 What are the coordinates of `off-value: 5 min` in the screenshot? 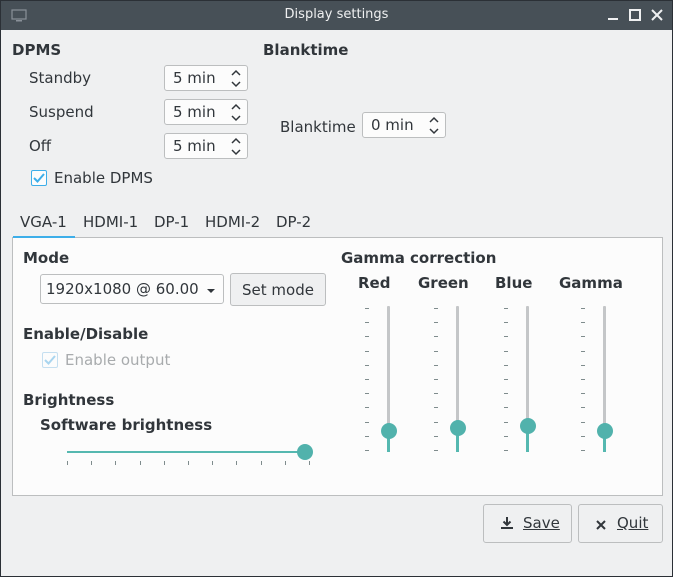 It's located at (194, 146).